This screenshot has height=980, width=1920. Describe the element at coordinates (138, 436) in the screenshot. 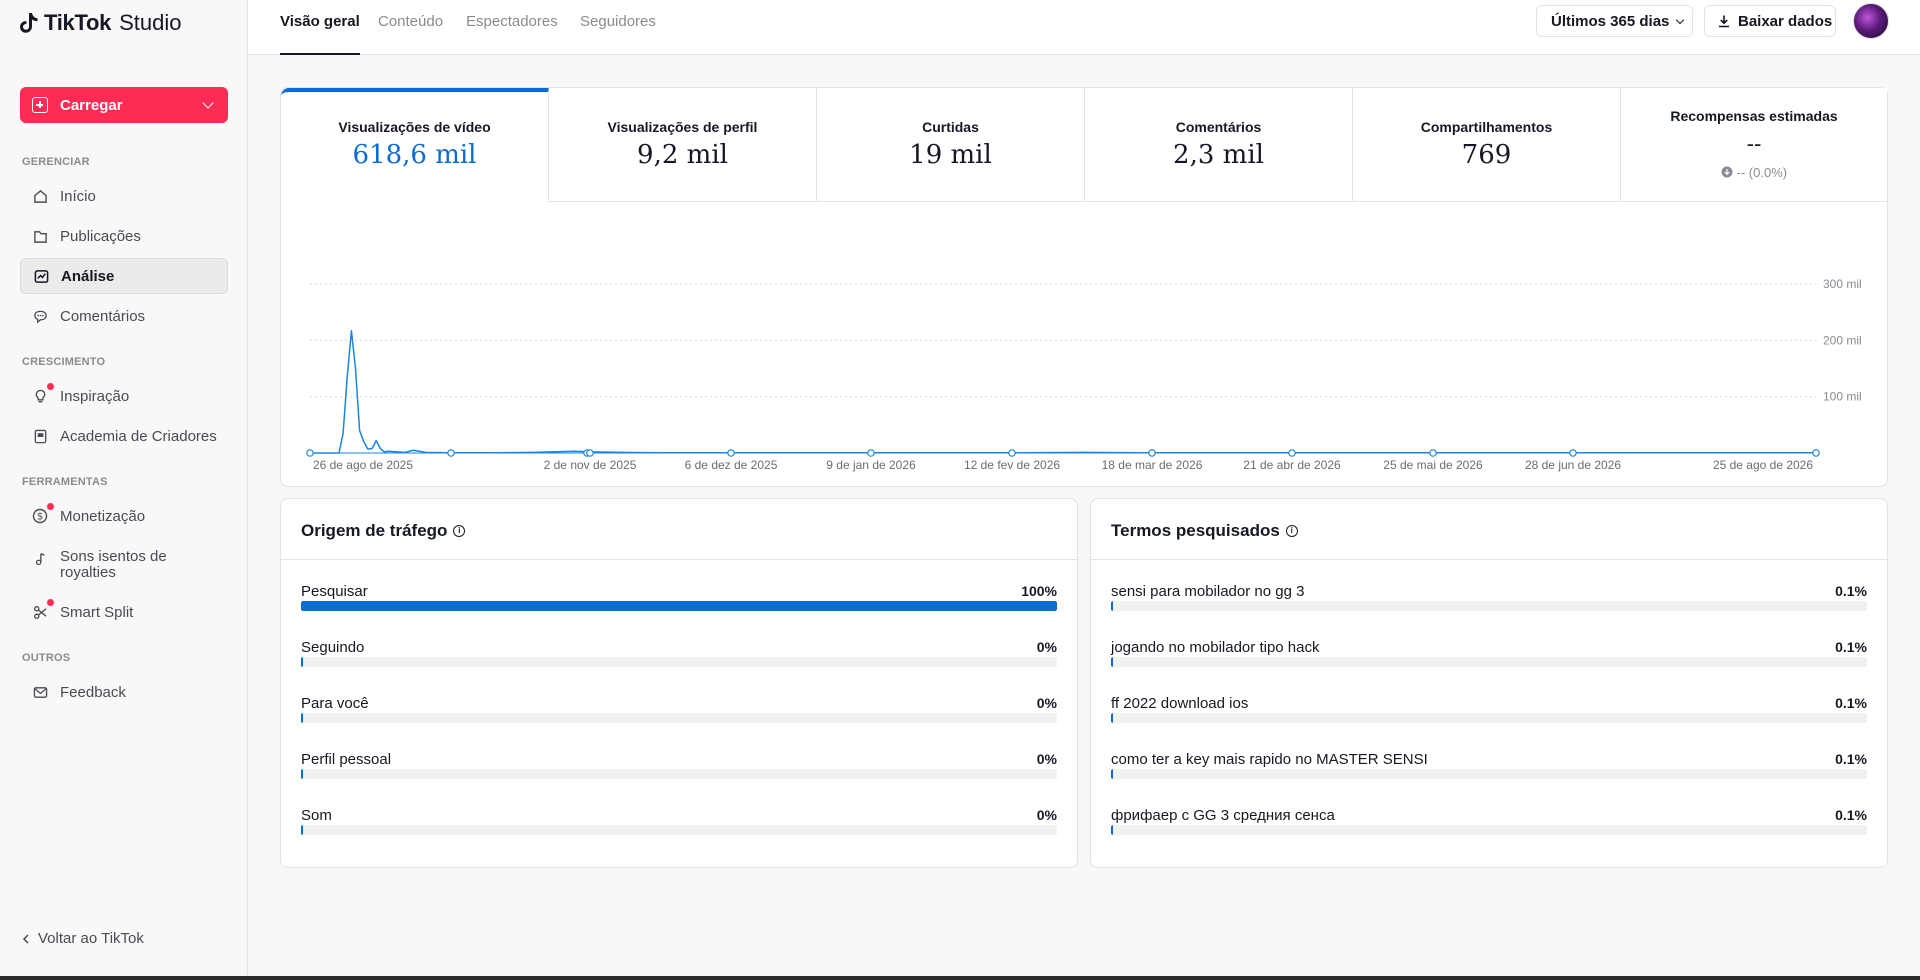

I see `sidebar-item-label: Academia de Criadores` at that location.